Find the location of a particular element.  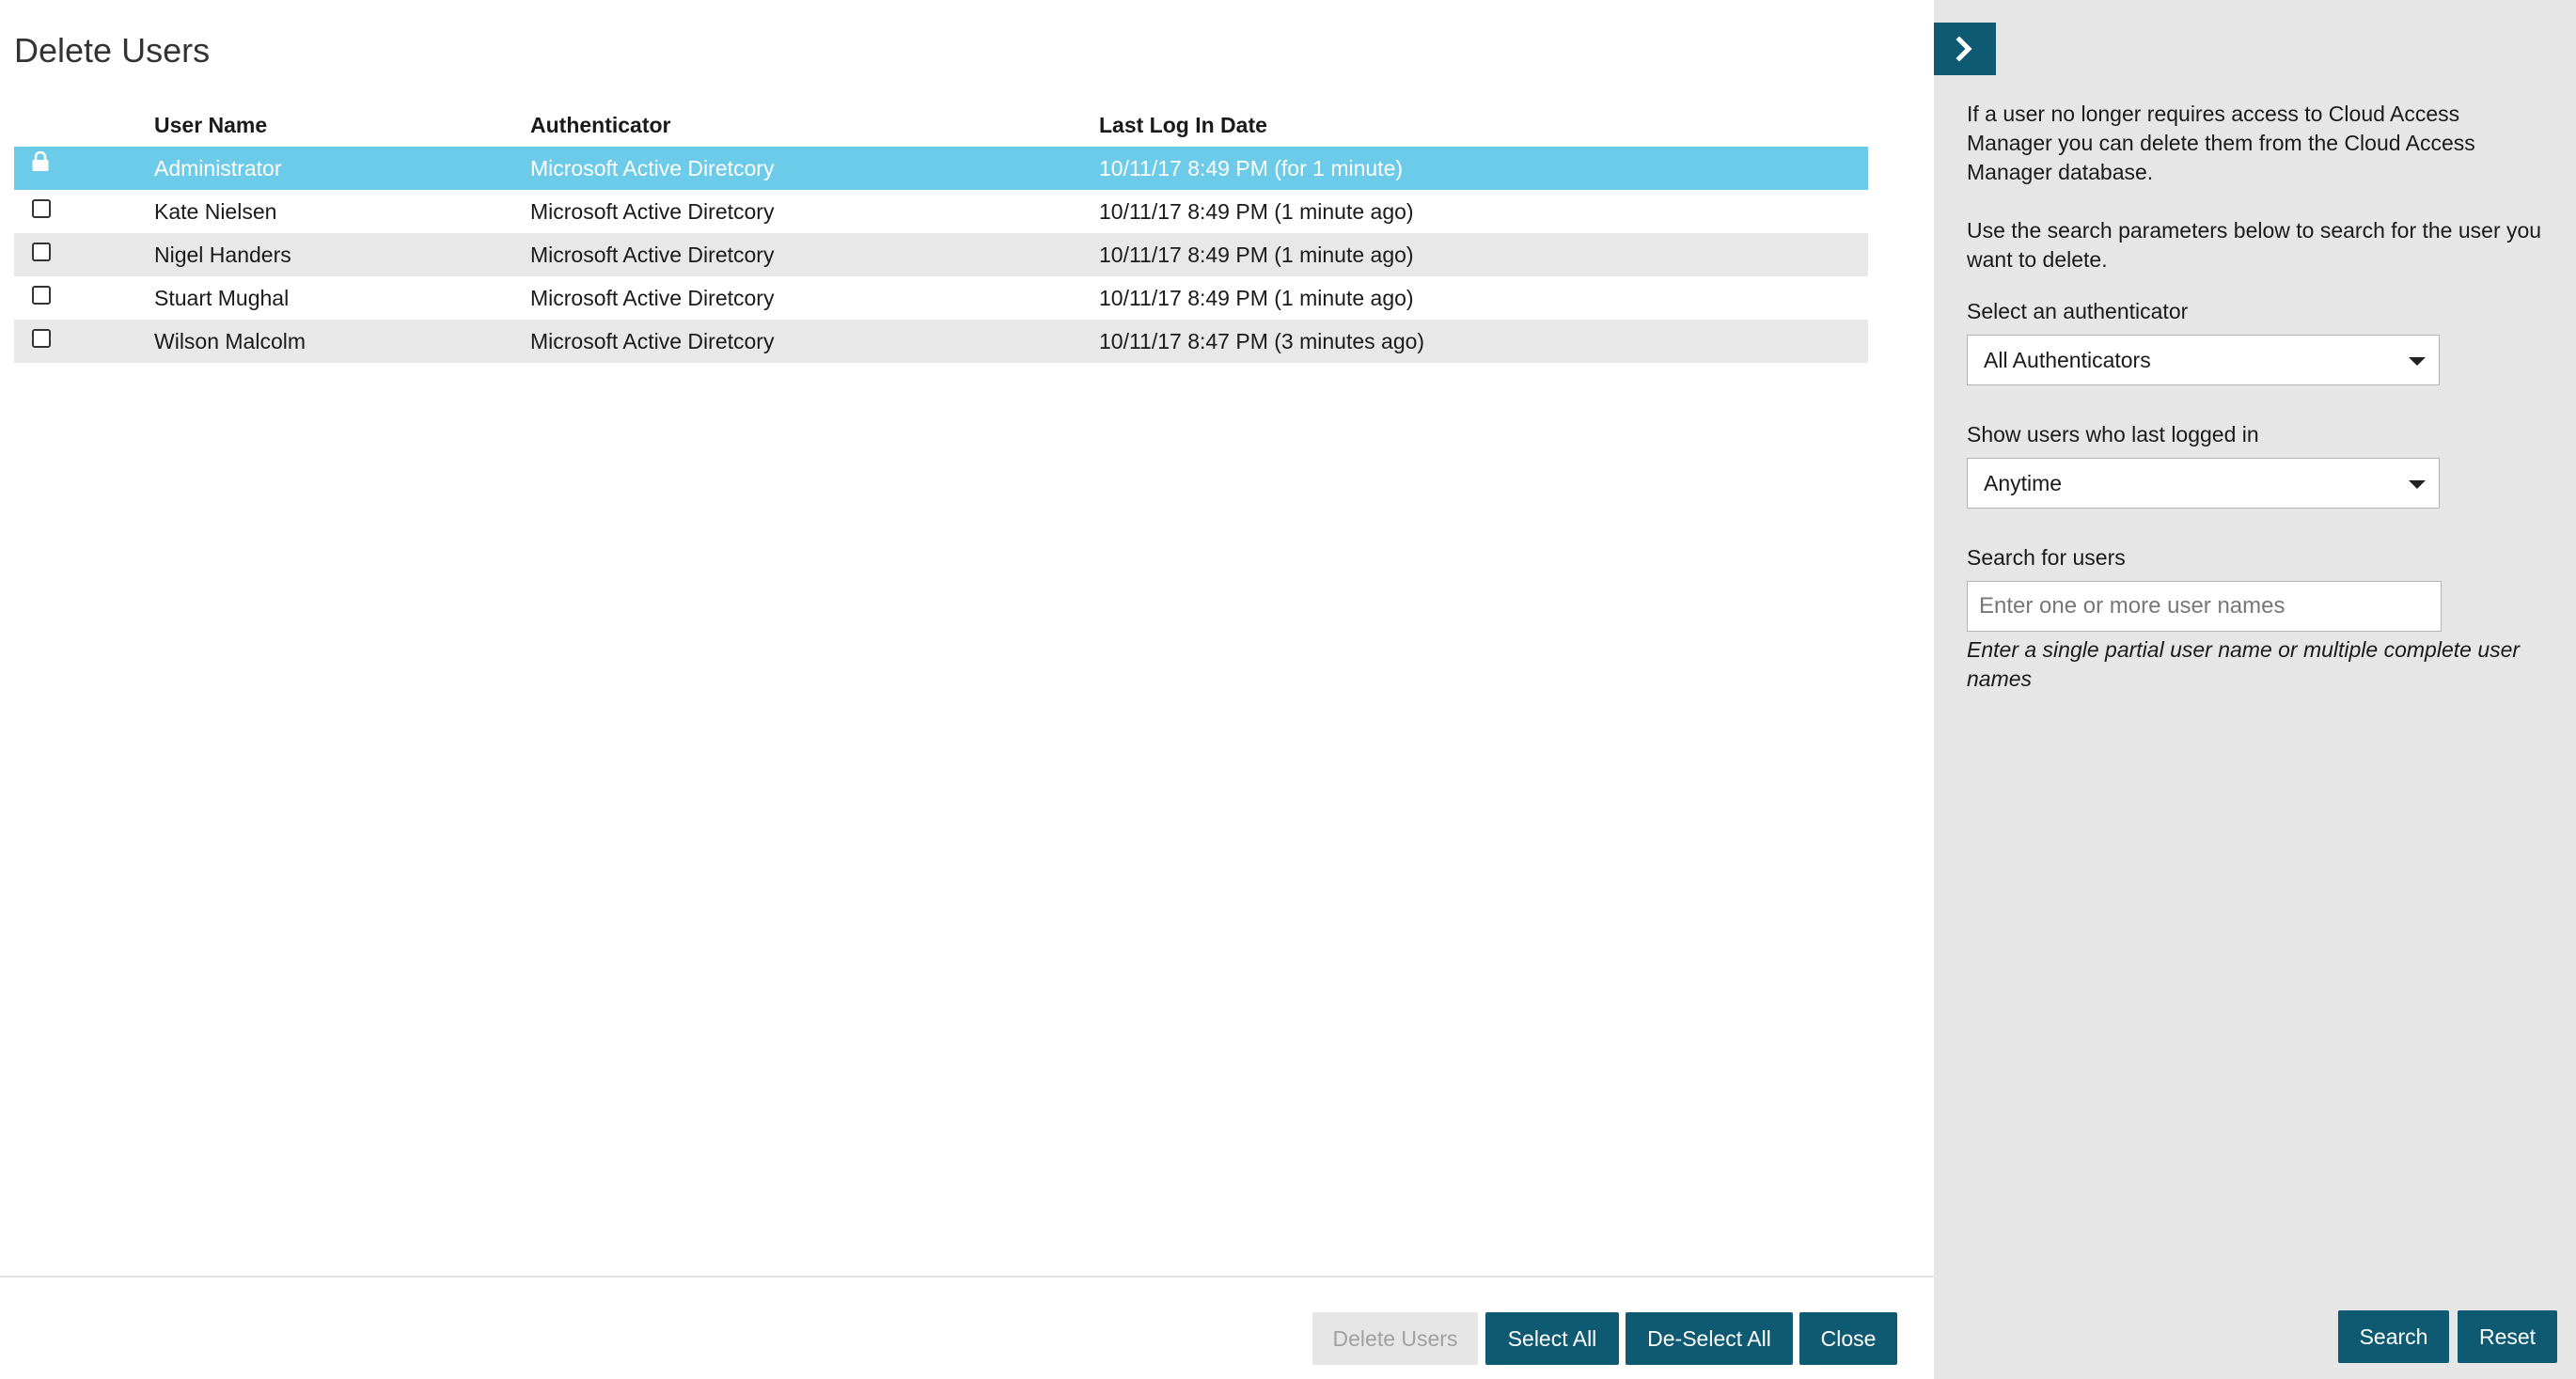

last-logged-select-value: Anytime is located at coordinates (2024, 483).